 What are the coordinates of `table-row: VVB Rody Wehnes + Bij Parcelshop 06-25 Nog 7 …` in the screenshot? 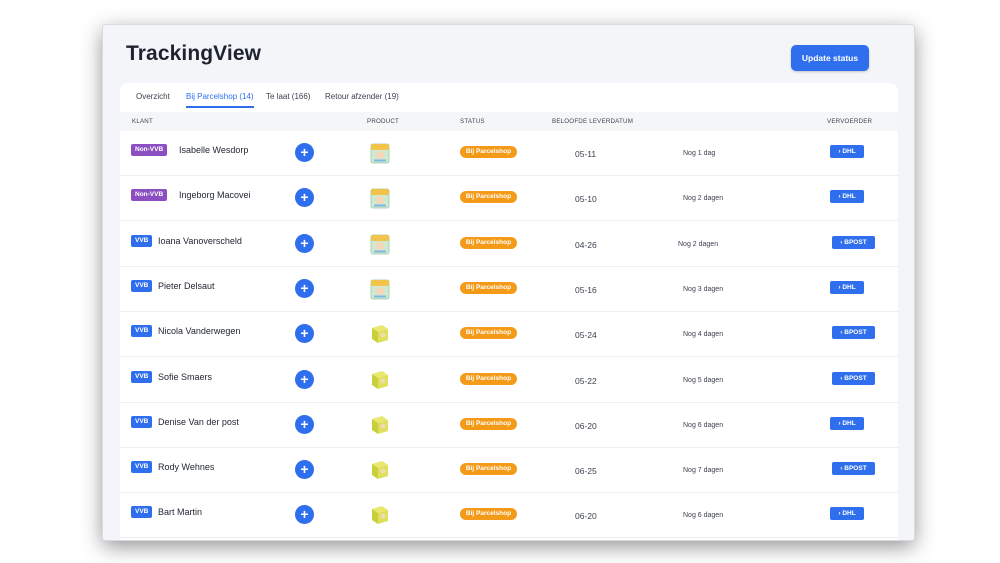 It's located at (509, 471).